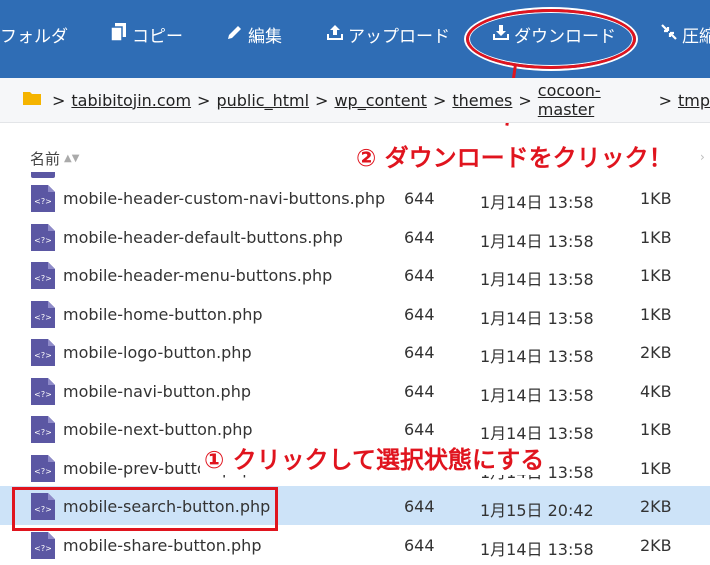 The height and width of the screenshot is (565, 710). What do you see at coordinates (157, 391) in the screenshot?
I see `file-name: mobile-navi-button.php` at bounding box center [157, 391].